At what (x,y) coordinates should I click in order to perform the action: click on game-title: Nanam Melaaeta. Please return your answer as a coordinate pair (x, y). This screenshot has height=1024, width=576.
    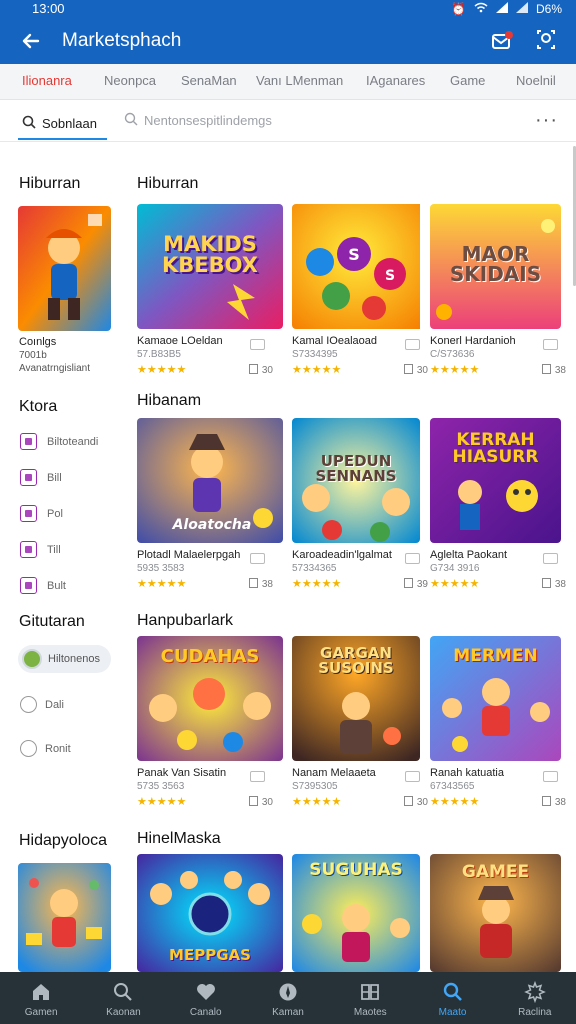
    Looking at the image, I should click on (334, 773).